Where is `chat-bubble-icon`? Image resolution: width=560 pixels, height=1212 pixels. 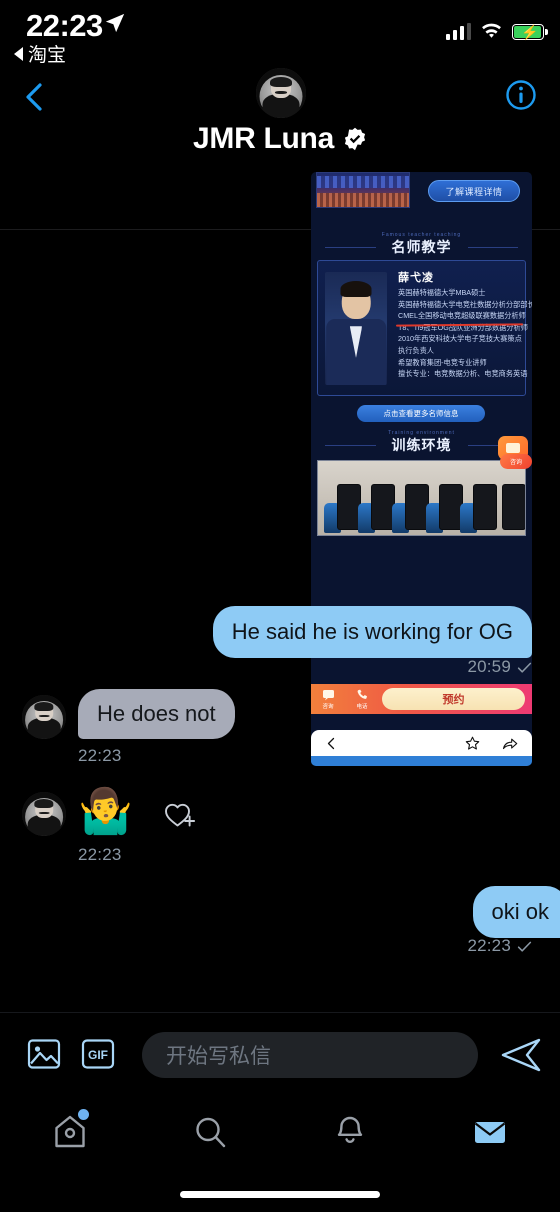 chat-bubble-icon is located at coordinates (328, 694).